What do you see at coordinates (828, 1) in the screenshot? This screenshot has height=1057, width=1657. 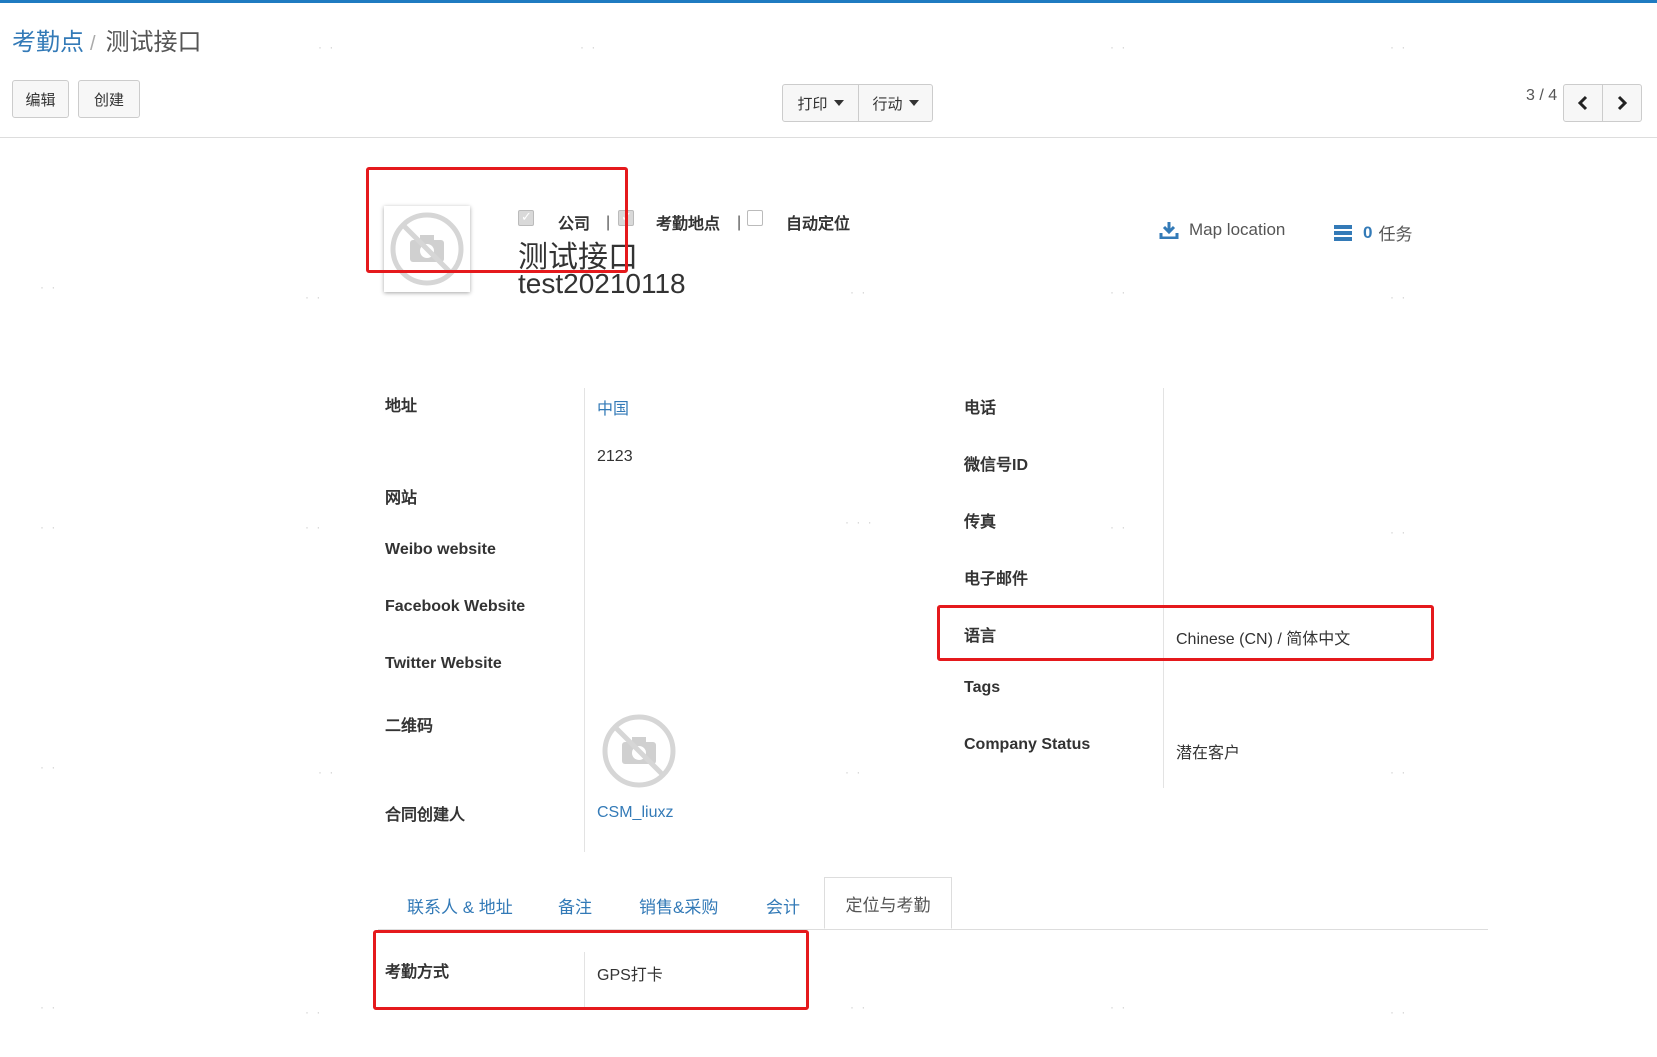 I see `top-accent-bar` at bounding box center [828, 1].